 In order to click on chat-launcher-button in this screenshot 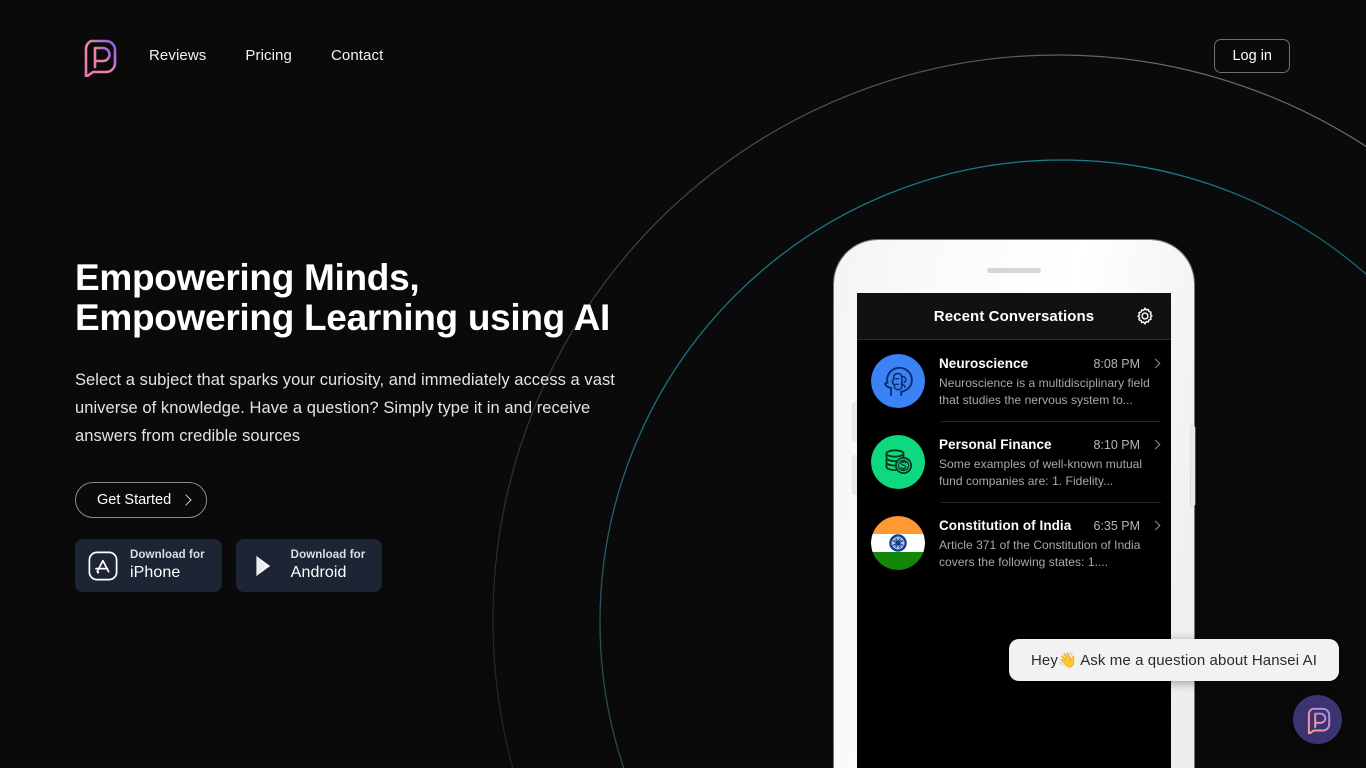, I will do `click(1317, 719)`.